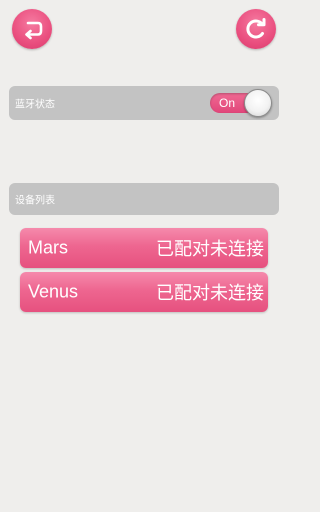 The width and height of the screenshot is (320, 512). What do you see at coordinates (227, 103) in the screenshot?
I see `toggle-on-text: On` at bounding box center [227, 103].